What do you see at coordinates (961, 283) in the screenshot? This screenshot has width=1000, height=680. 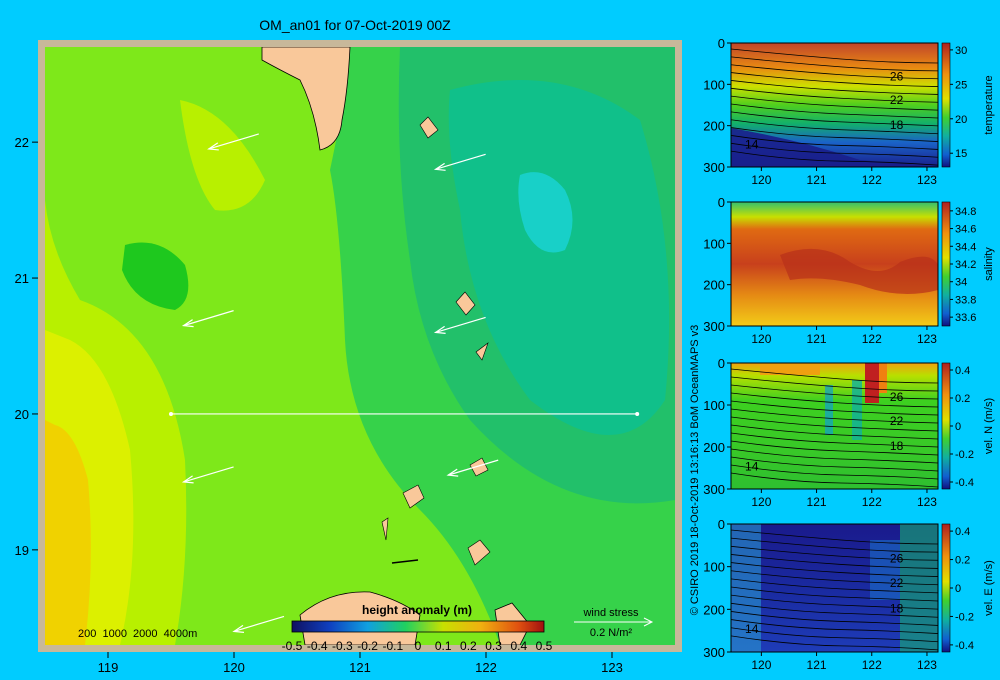 I see `colorbar-tick-label: 34` at bounding box center [961, 283].